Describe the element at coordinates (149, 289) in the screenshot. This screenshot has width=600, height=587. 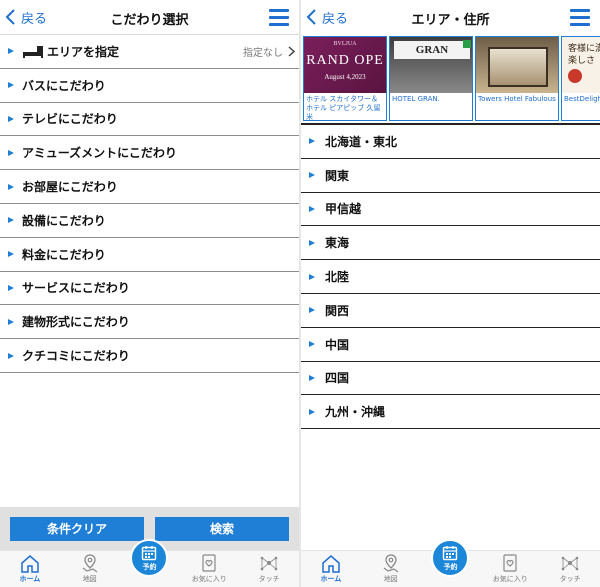
I see `preference-item-service: サービスにこだわり` at that location.